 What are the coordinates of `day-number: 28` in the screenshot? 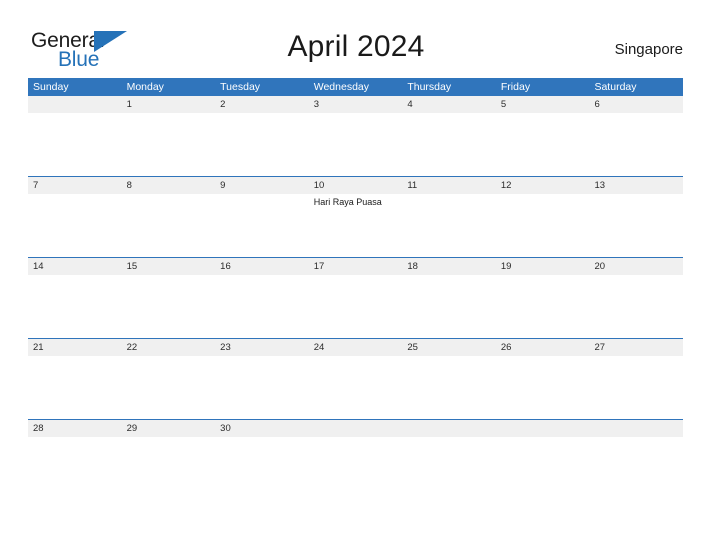 It's located at (75, 428).